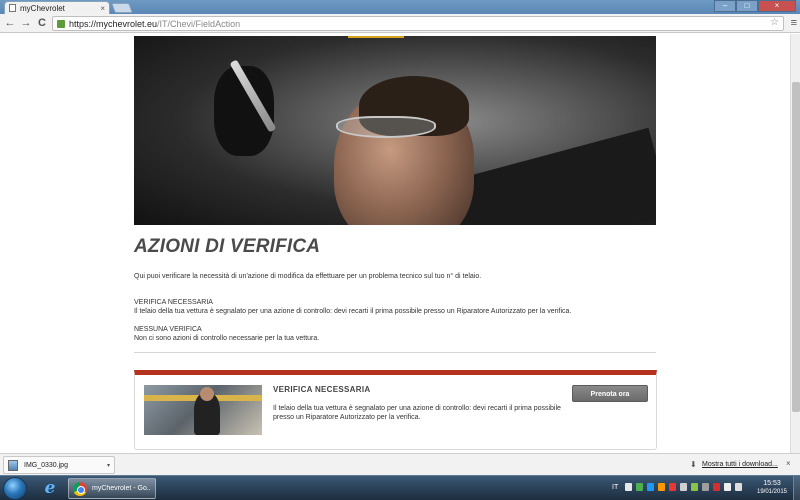 The height and width of the screenshot is (500, 800). Describe the element at coordinates (26, 23) in the screenshot. I see `forward-arrow-icon: →` at that location.